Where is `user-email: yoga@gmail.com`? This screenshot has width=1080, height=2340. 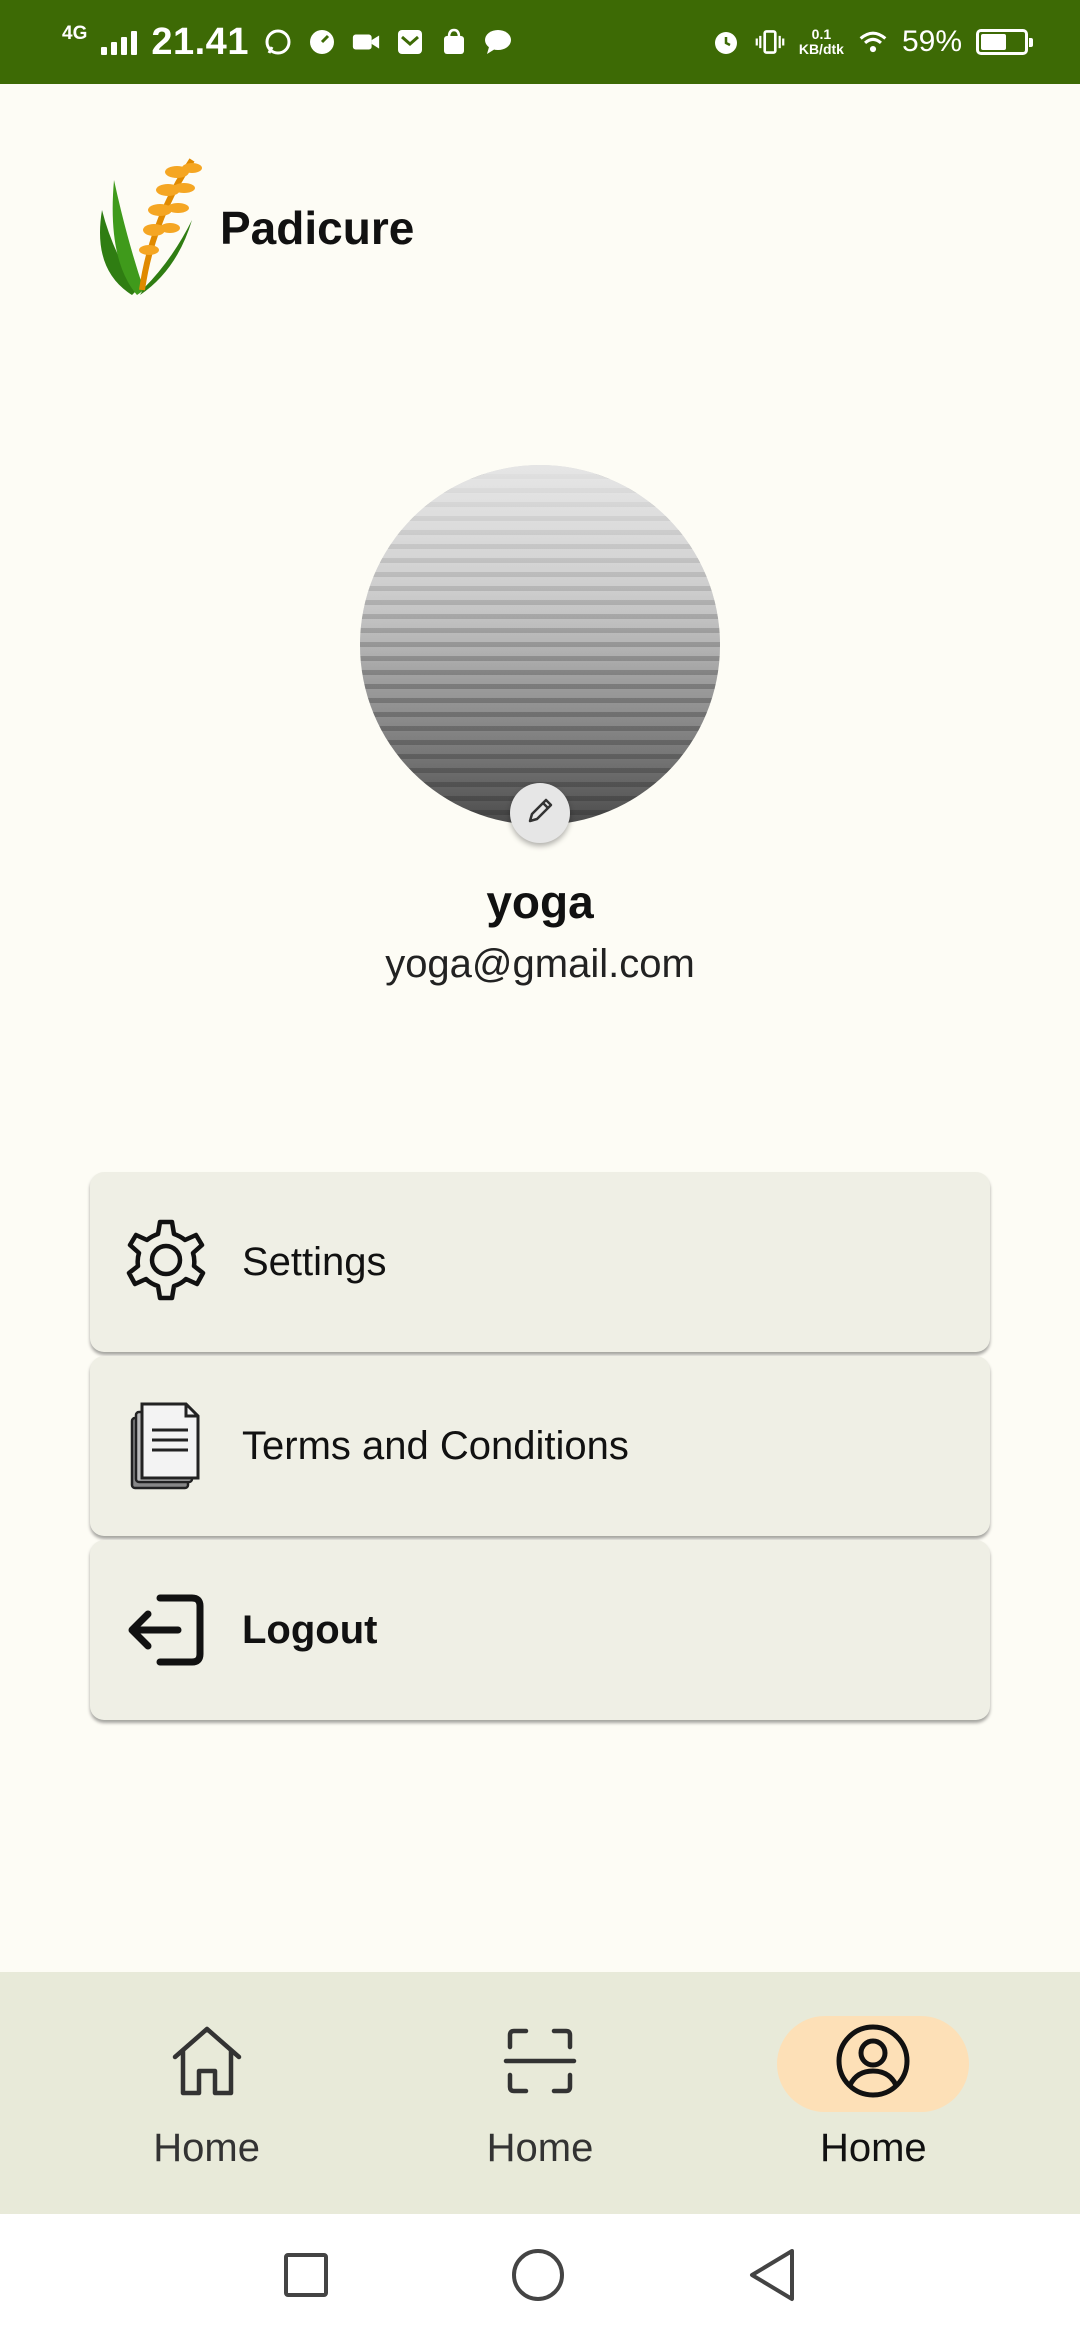
user-email: yoga@gmail.com is located at coordinates (540, 964).